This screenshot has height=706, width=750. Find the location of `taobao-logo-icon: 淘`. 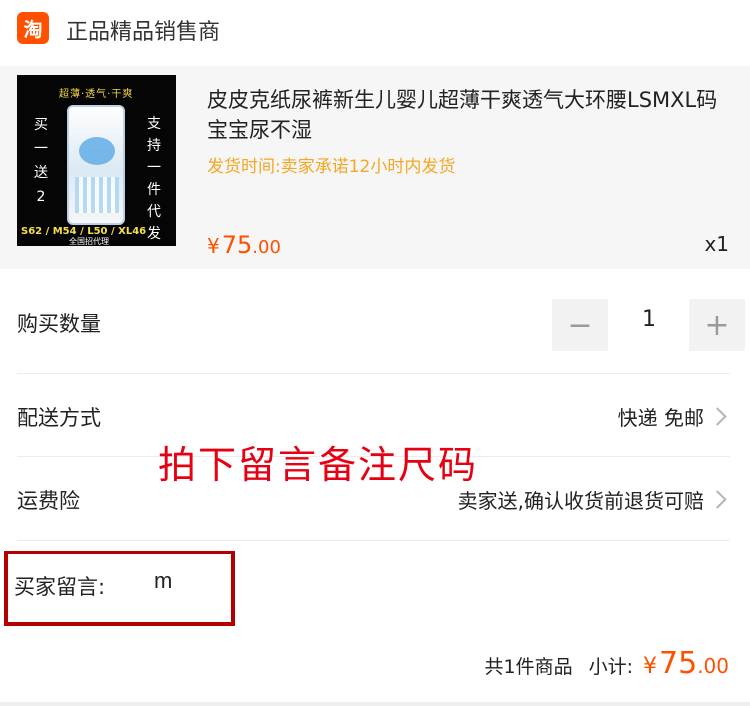

taobao-logo-icon: 淘 is located at coordinates (33, 28).